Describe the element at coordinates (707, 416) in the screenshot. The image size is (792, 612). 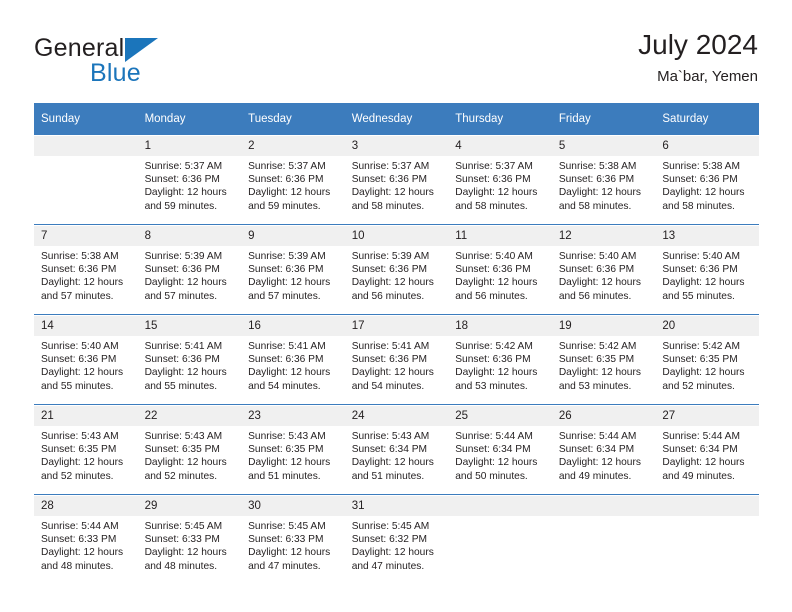
I see `day-number: 27` at that location.